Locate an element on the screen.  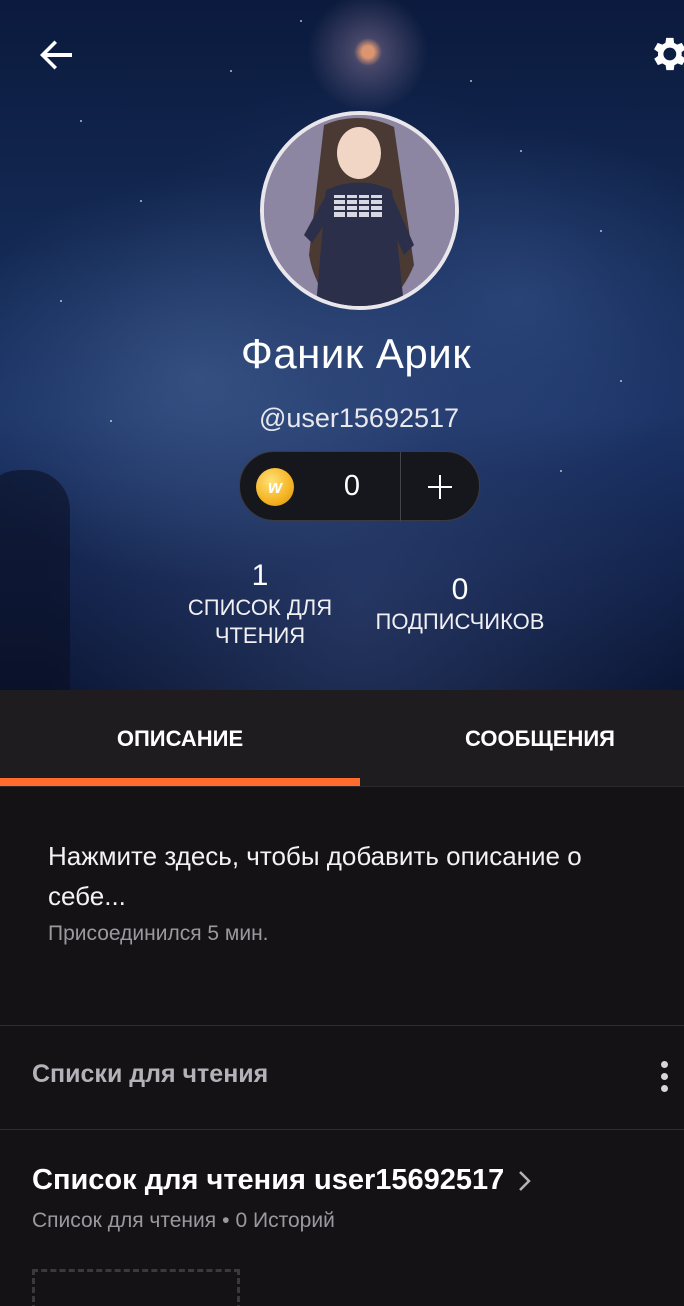
joined-date: Присоединился 5 мин. is located at coordinates (158, 933).